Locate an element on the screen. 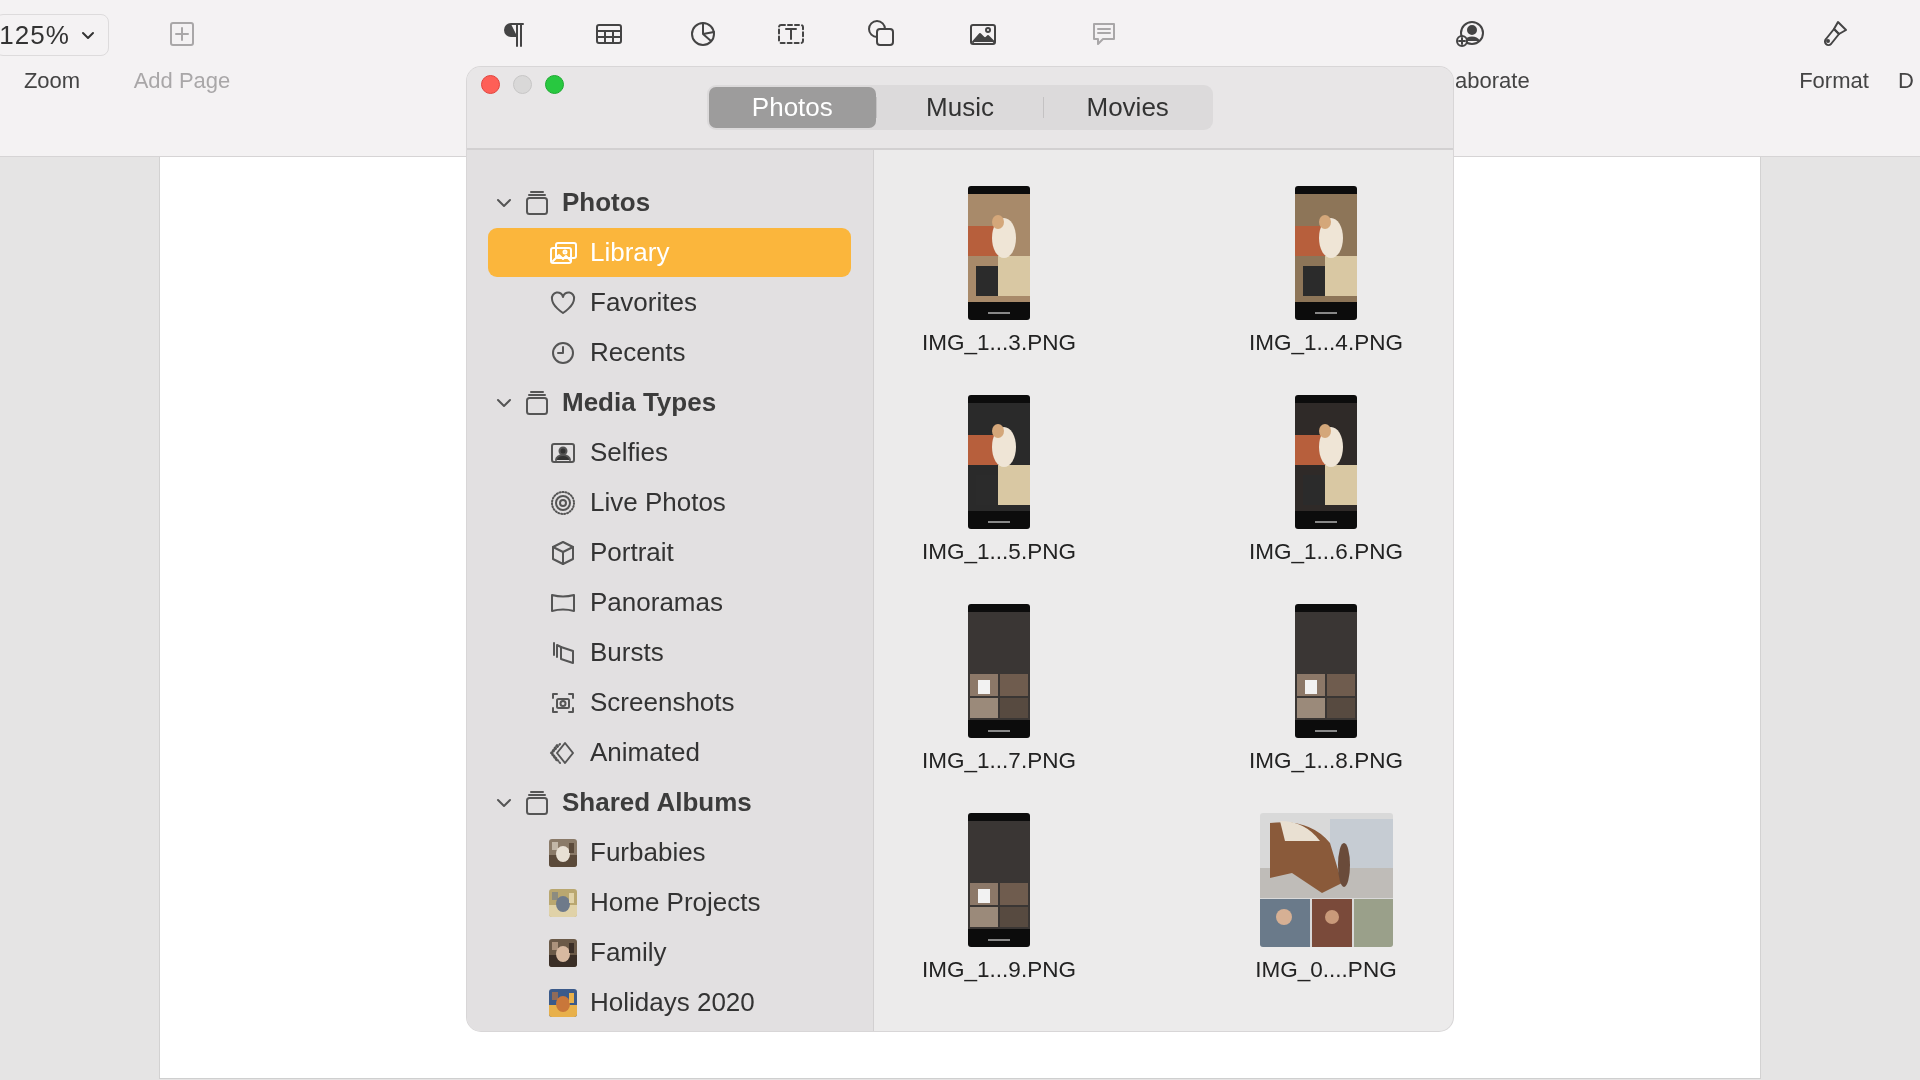  file-item: IMG_1...4.PNG is located at coordinates (1326, 290).